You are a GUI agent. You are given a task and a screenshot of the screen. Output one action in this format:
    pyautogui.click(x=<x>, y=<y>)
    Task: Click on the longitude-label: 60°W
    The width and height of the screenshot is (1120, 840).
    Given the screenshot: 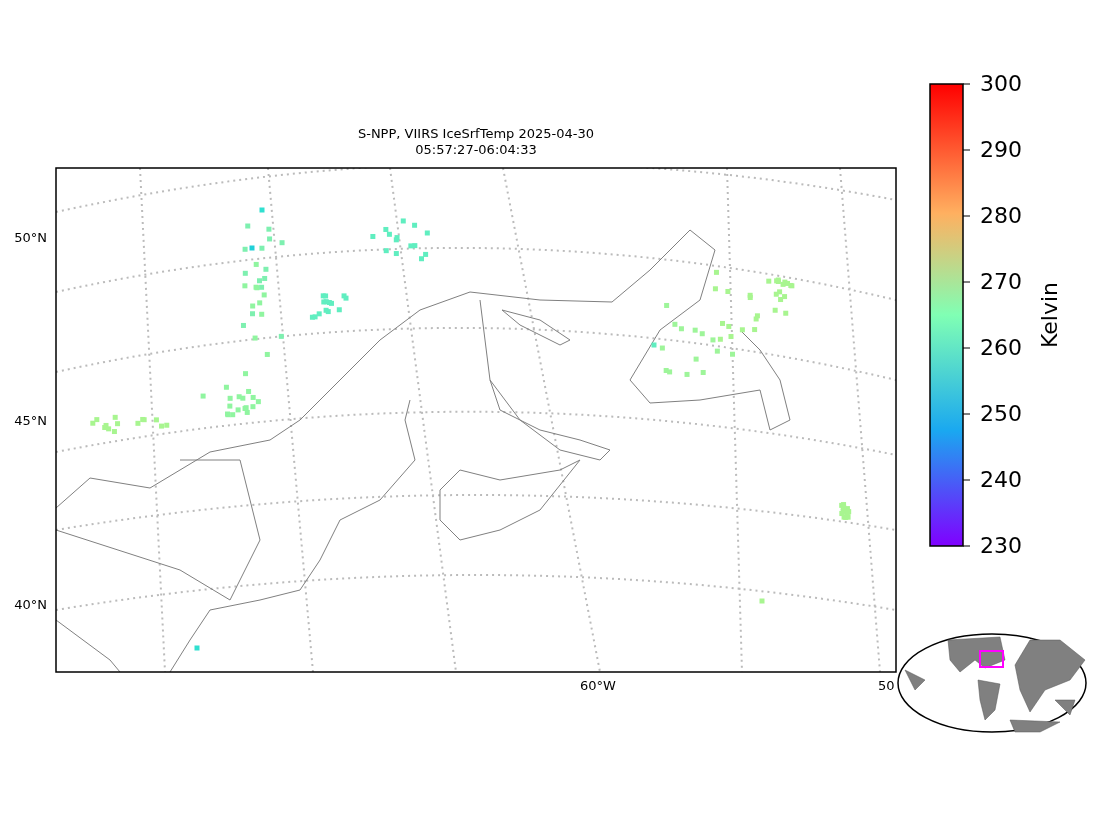 What is the action you would take?
    pyautogui.click(x=598, y=685)
    